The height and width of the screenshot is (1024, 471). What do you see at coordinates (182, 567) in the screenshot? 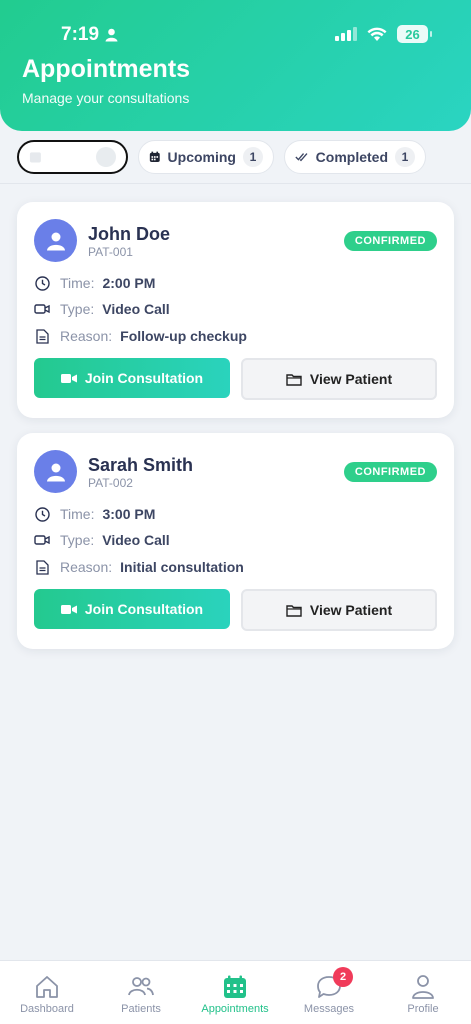
I see `appointment-reason: Initial consultation` at bounding box center [182, 567].